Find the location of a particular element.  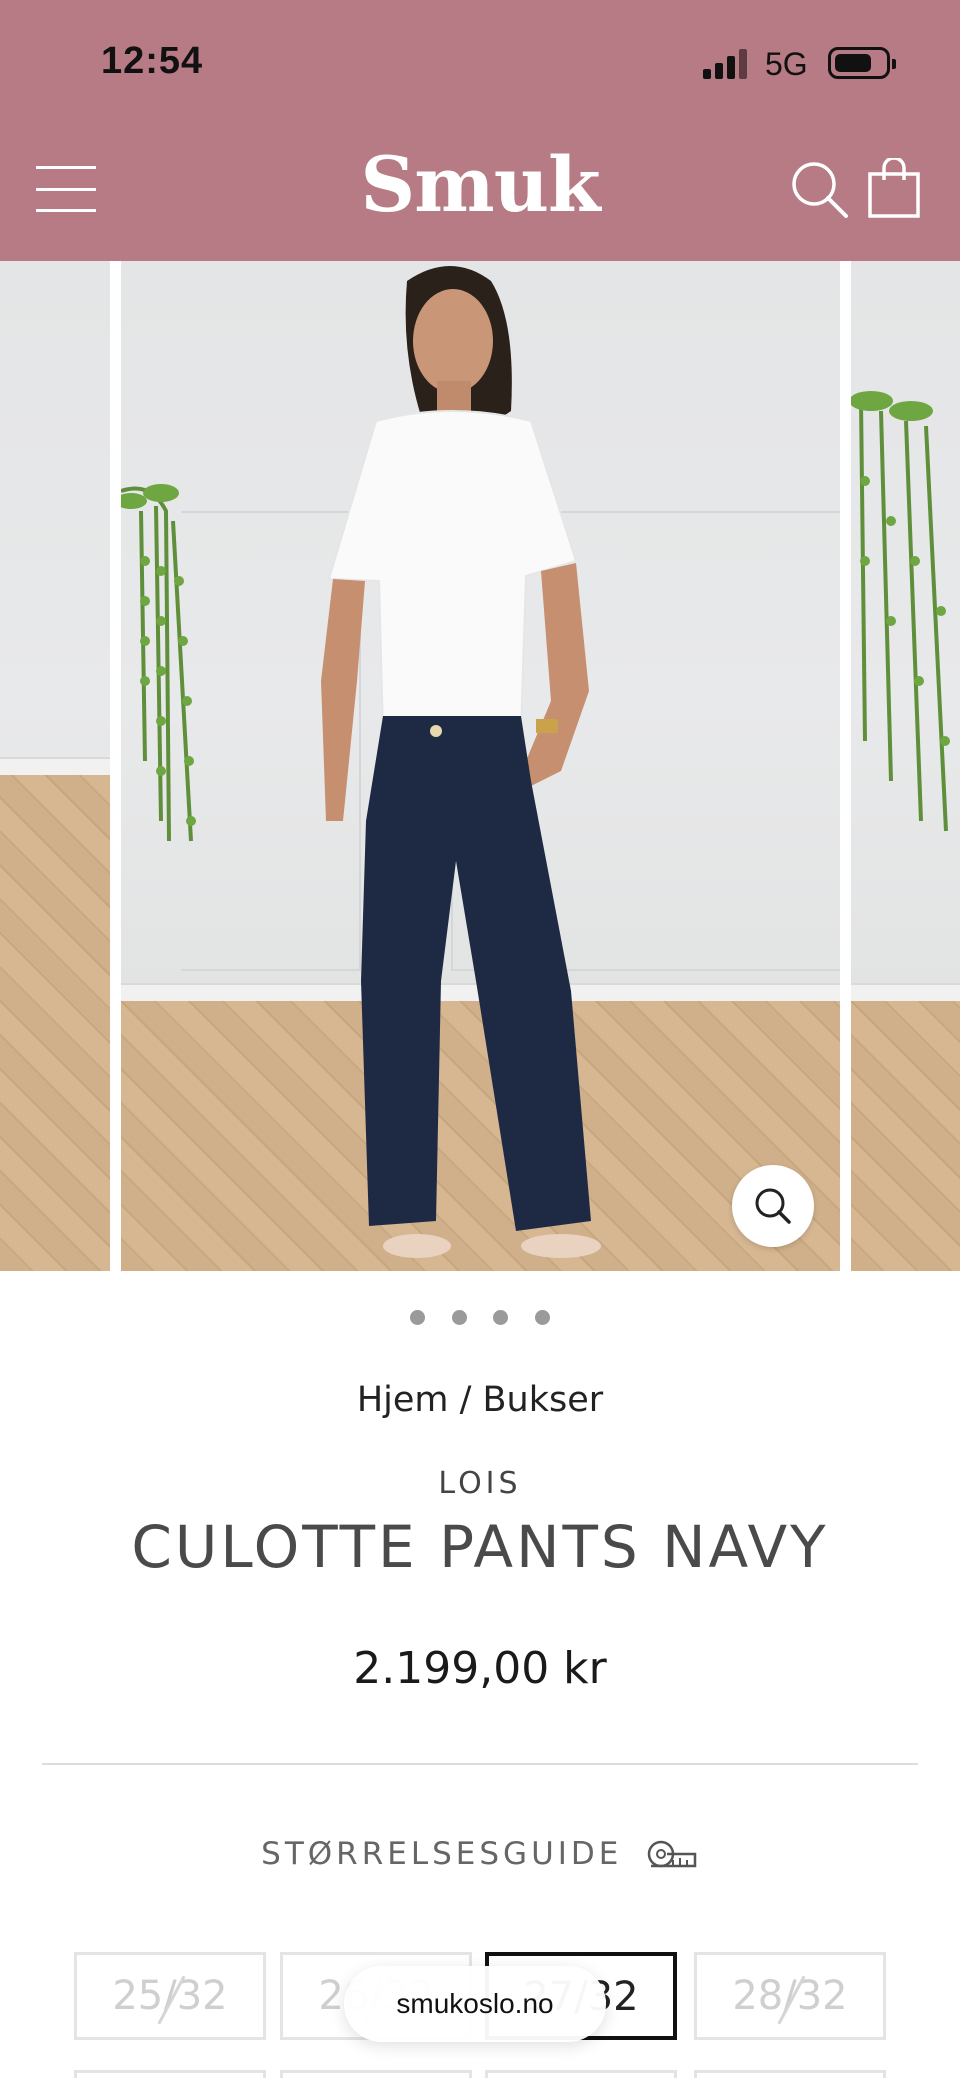

carousel-pagination is located at coordinates (480, 1318).